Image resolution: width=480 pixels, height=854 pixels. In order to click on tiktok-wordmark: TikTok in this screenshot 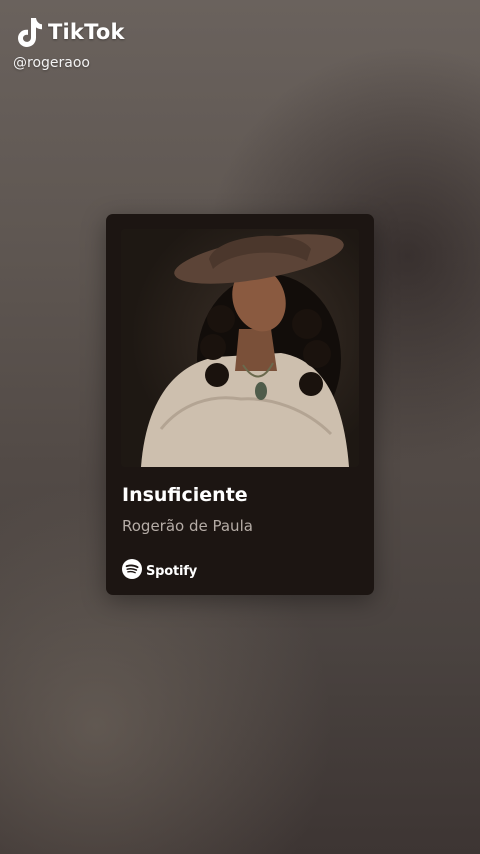, I will do `click(86, 32)`.